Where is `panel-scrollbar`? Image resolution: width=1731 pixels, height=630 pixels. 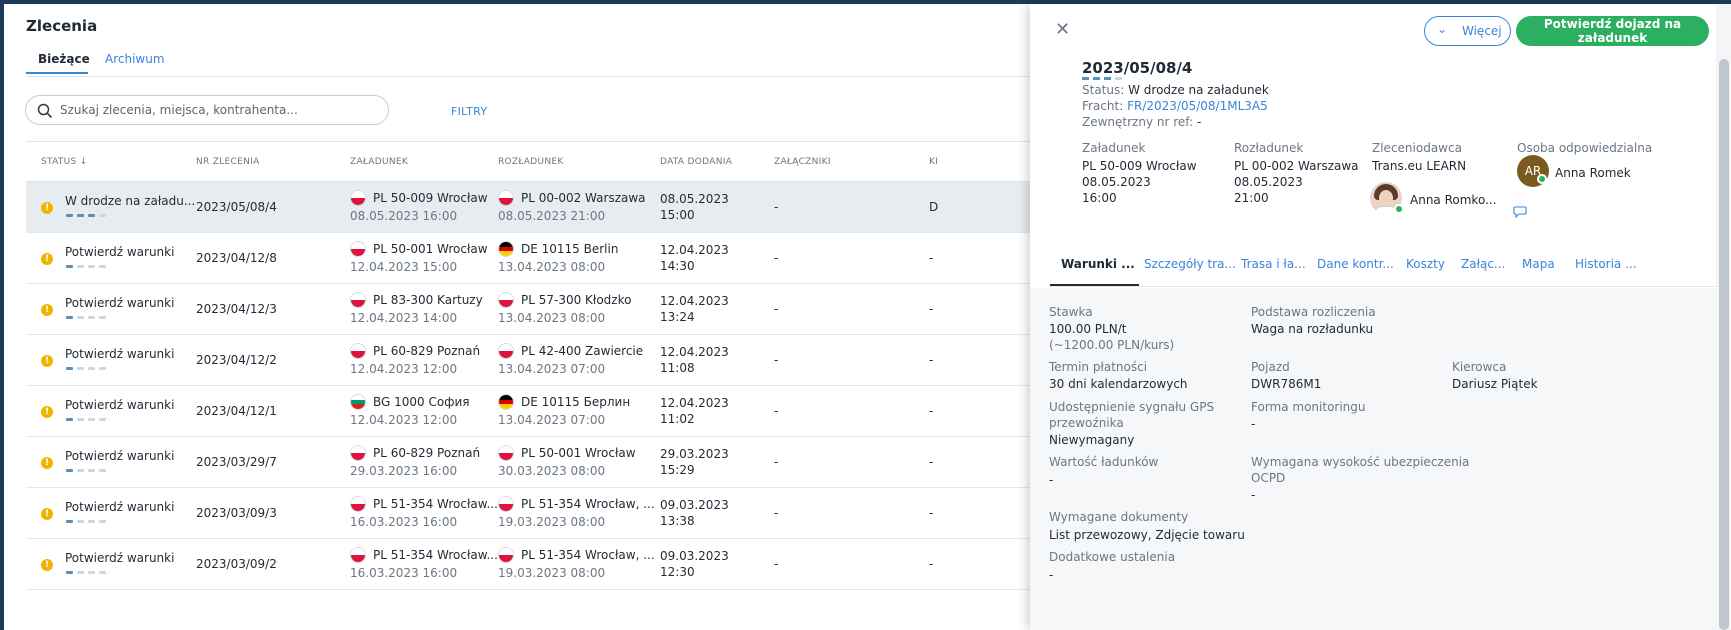
panel-scrollbar is located at coordinates (1723, 317).